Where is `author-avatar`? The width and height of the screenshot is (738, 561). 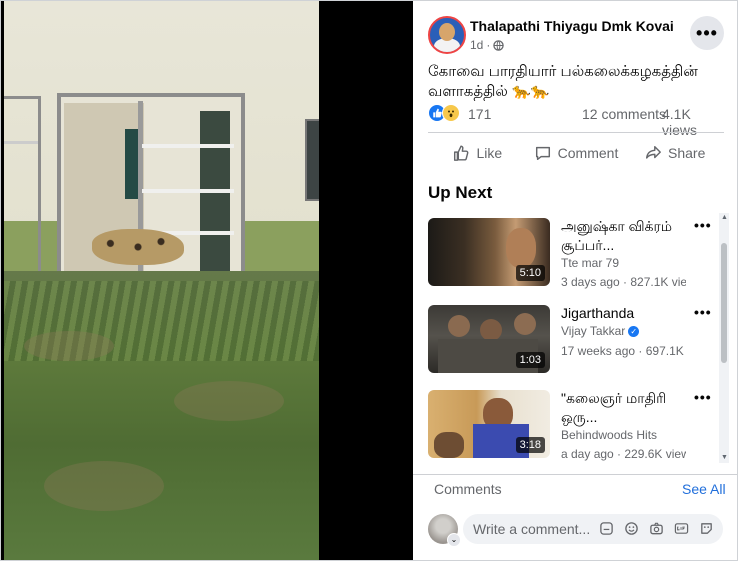
author-avatar is located at coordinates (447, 35).